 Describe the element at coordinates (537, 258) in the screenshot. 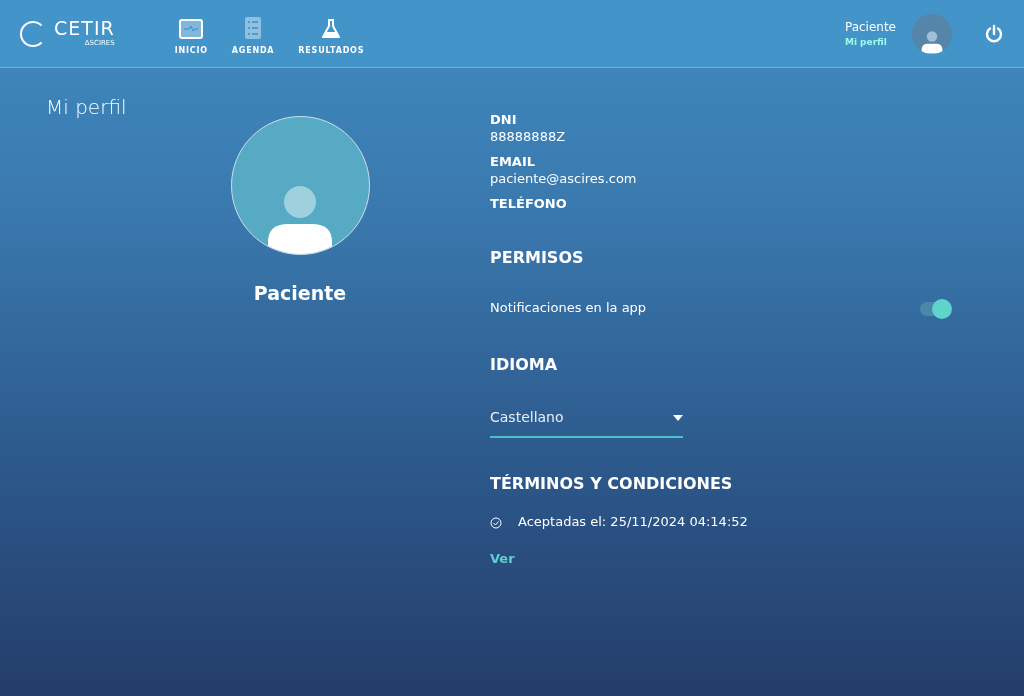

I see `section-title: PERMISOS` at that location.